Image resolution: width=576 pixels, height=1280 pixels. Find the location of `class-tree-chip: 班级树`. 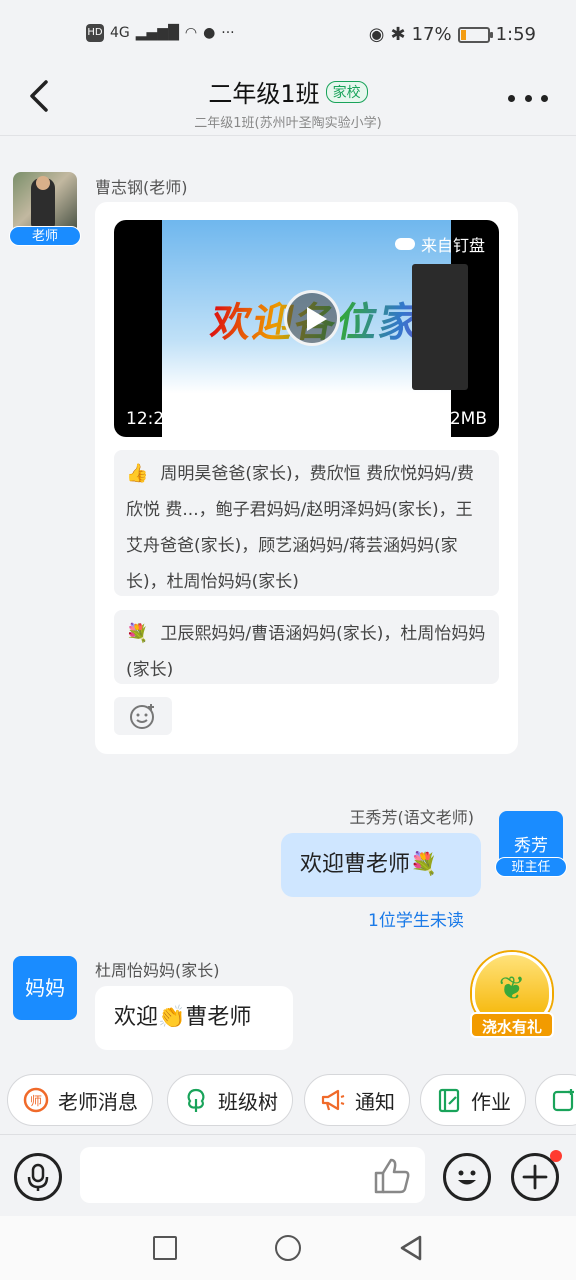

class-tree-chip: 班级树 is located at coordinates (230, 1100).